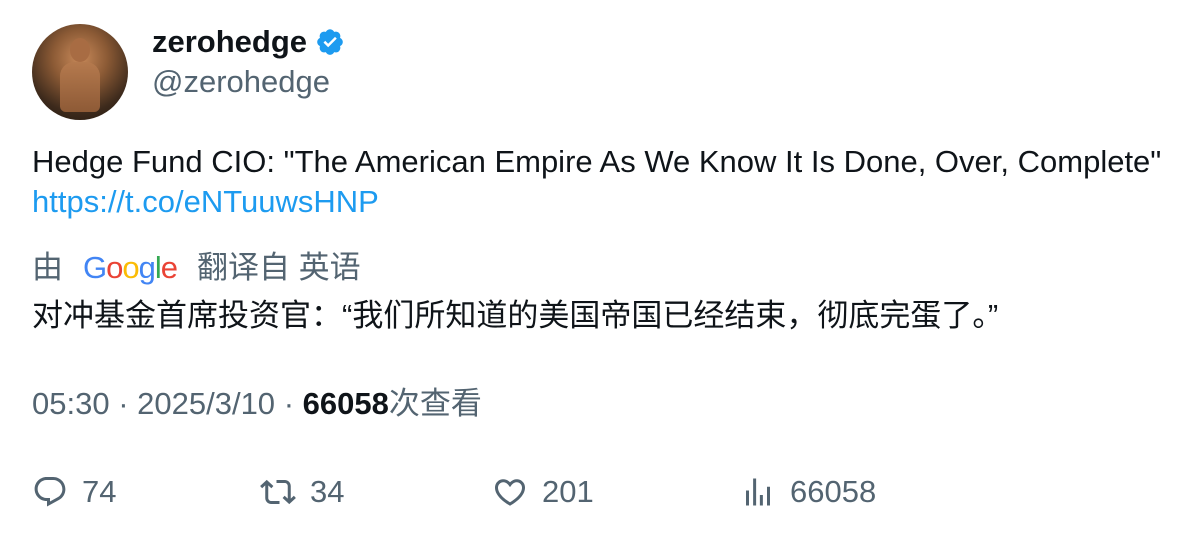 Image resolution: width=1196 pixels, height=538 pixels. I want to click on reply-button: 74, so click(74, 492).